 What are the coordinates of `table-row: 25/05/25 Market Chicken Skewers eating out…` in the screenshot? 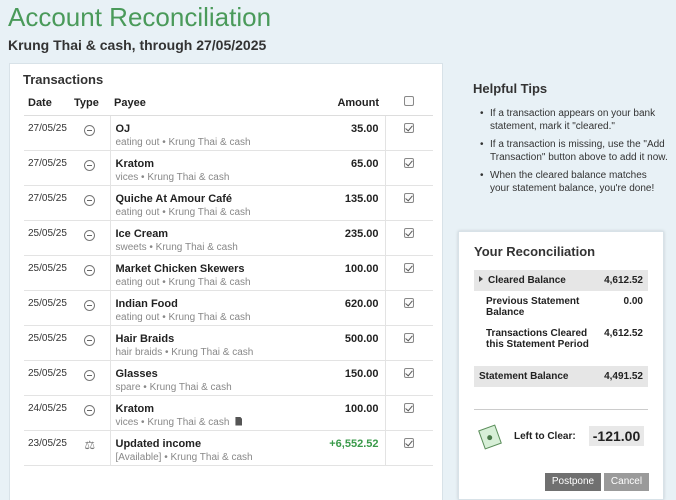 It's located at (228, 273).